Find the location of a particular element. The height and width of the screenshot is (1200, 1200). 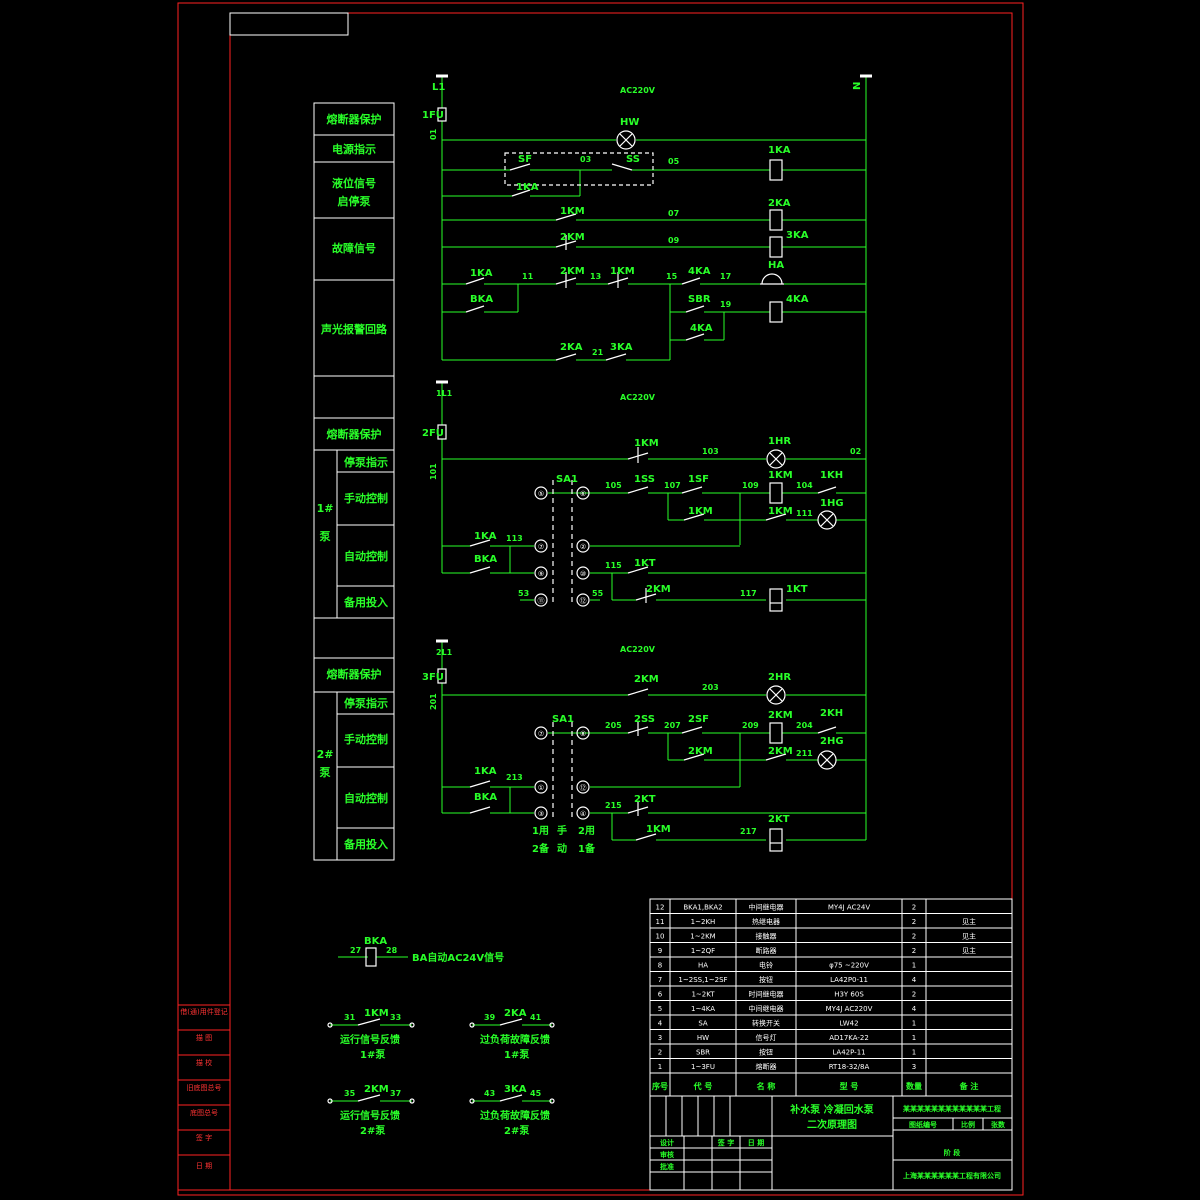

label-213: 213 is located at coordinates (514, 777).